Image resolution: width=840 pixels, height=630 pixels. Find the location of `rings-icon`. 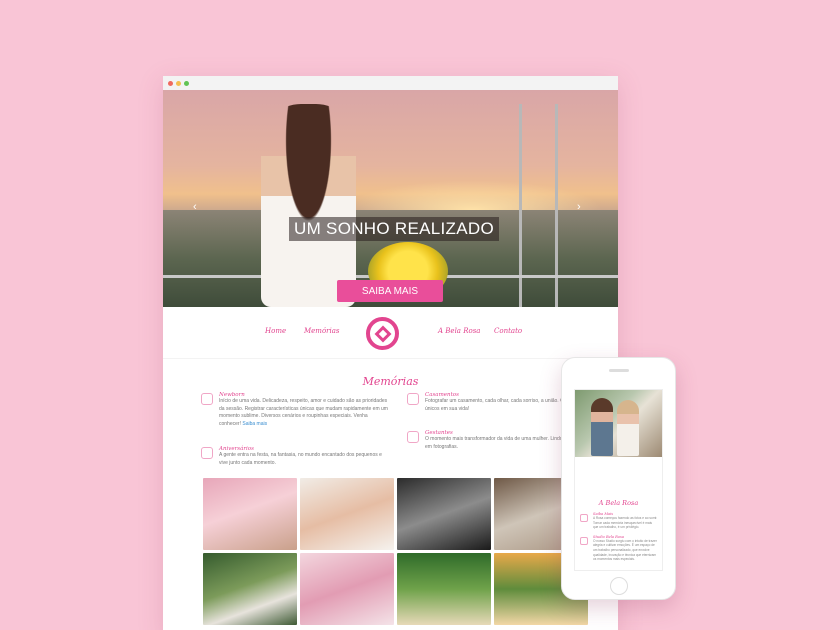

rings-icon is located at coordinates (413, 399).